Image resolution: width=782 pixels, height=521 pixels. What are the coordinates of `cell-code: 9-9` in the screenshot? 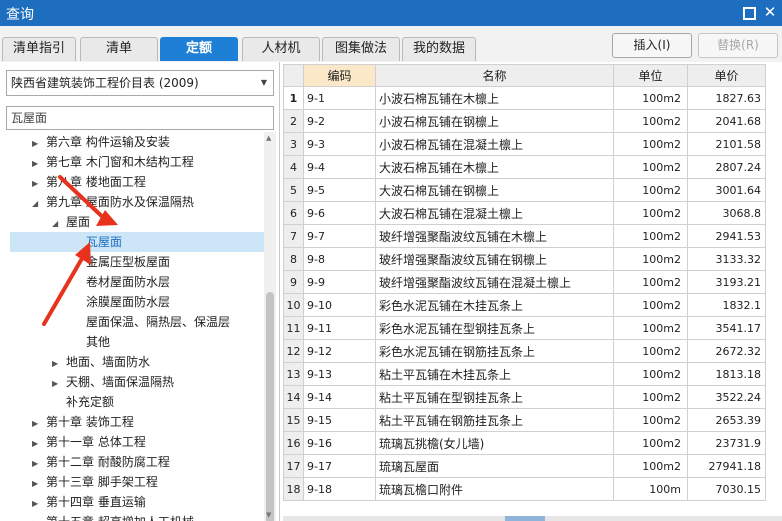 It's located at (339, 282).